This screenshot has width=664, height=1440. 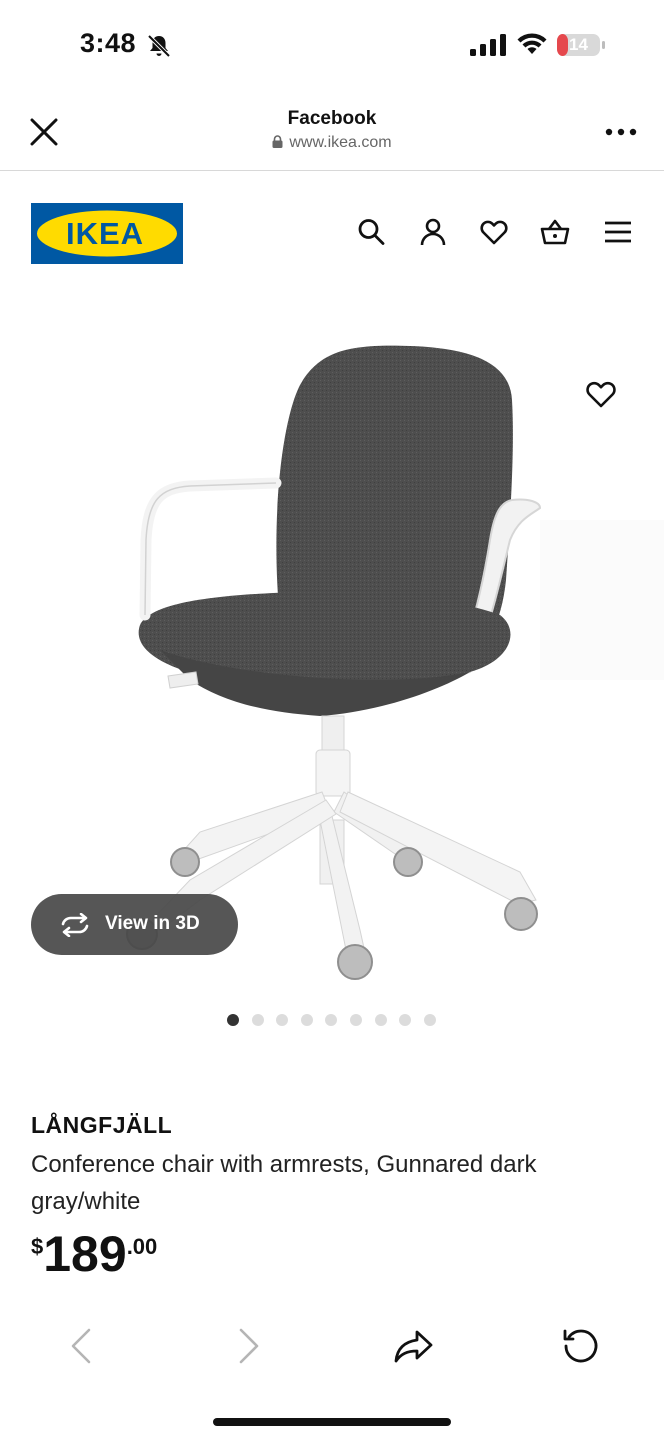 What do you see at coordinates (578, 44) in the screenshot?
I see `battery-level: 14` at bounding box center [578, 44].